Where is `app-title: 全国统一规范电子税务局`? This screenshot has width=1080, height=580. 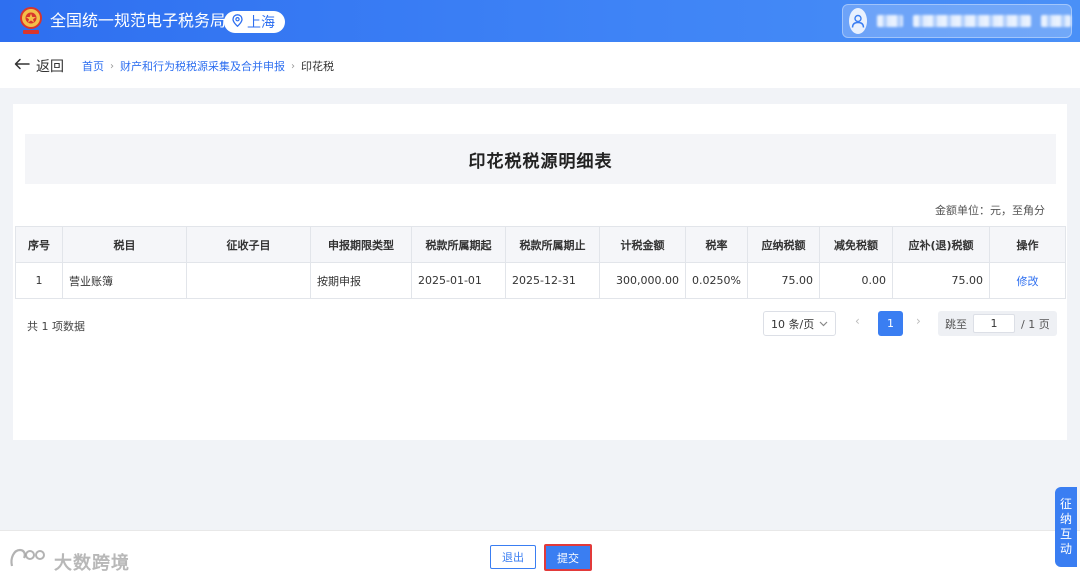 app-title: 全国统一规范电子税务局 is located at coordinates (138, 20).